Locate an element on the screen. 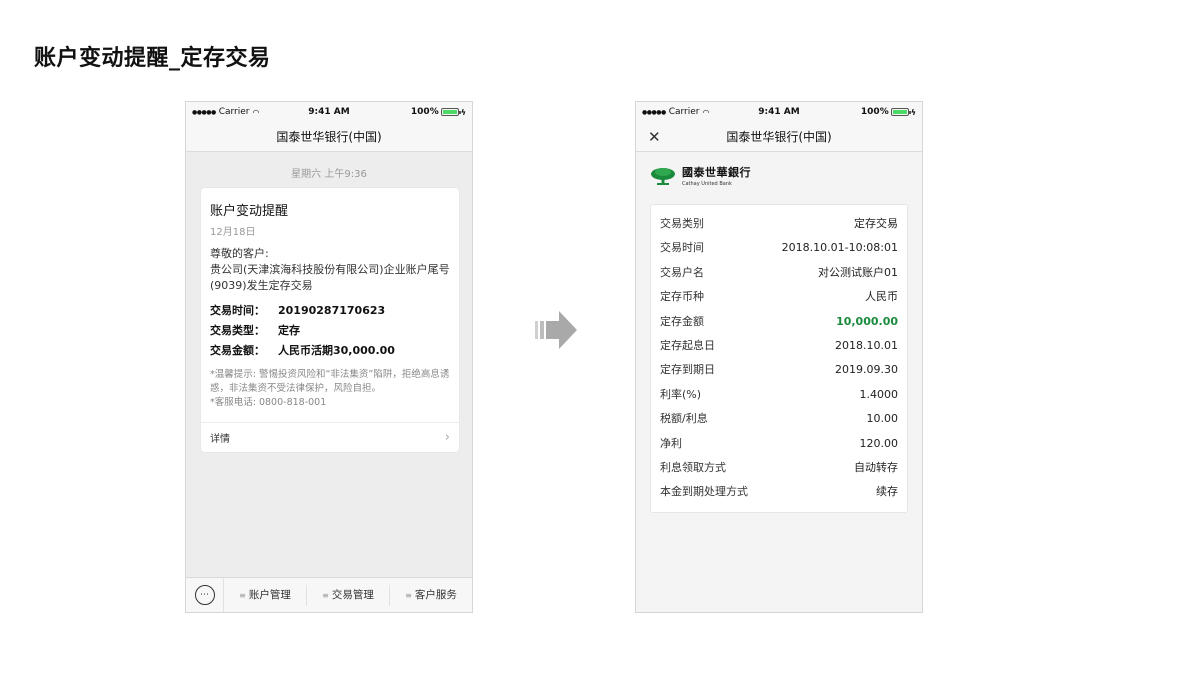 The width and height of the screenshot is (1200, 675). detail-value: 2019.09.30 is located at coordinates (866, 370).